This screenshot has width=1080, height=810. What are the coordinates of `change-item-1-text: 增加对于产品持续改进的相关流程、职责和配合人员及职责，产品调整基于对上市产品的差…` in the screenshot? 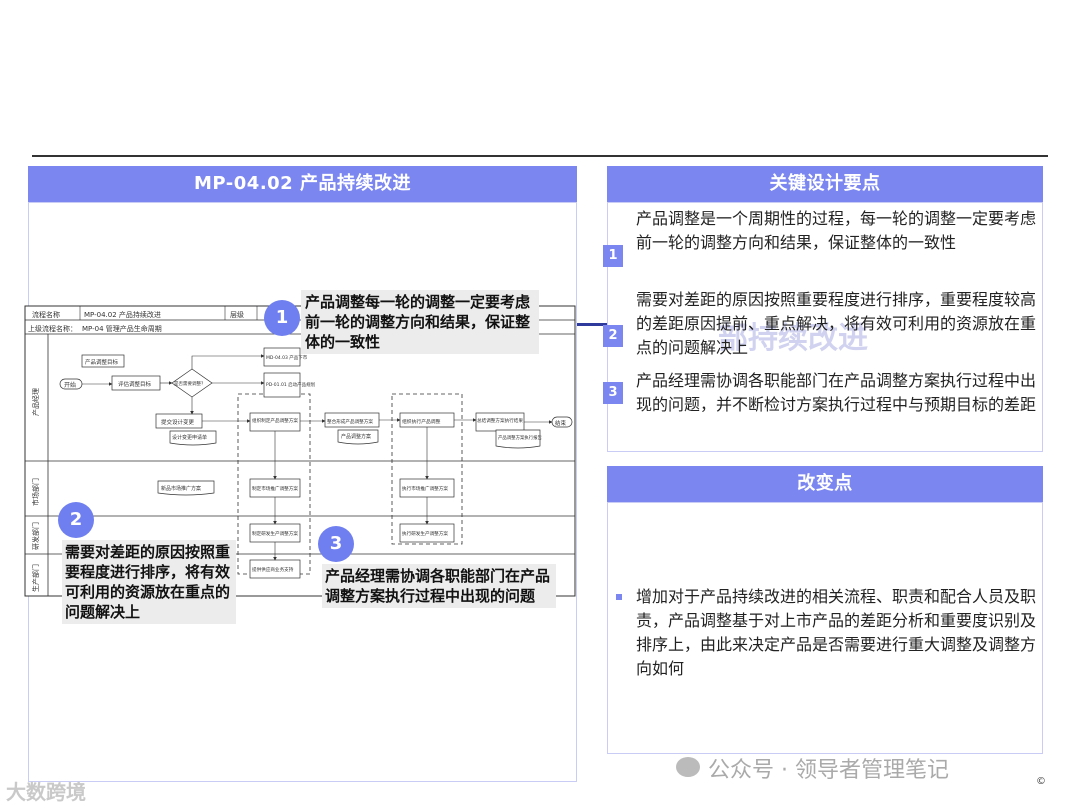 It's located at (836, 632).